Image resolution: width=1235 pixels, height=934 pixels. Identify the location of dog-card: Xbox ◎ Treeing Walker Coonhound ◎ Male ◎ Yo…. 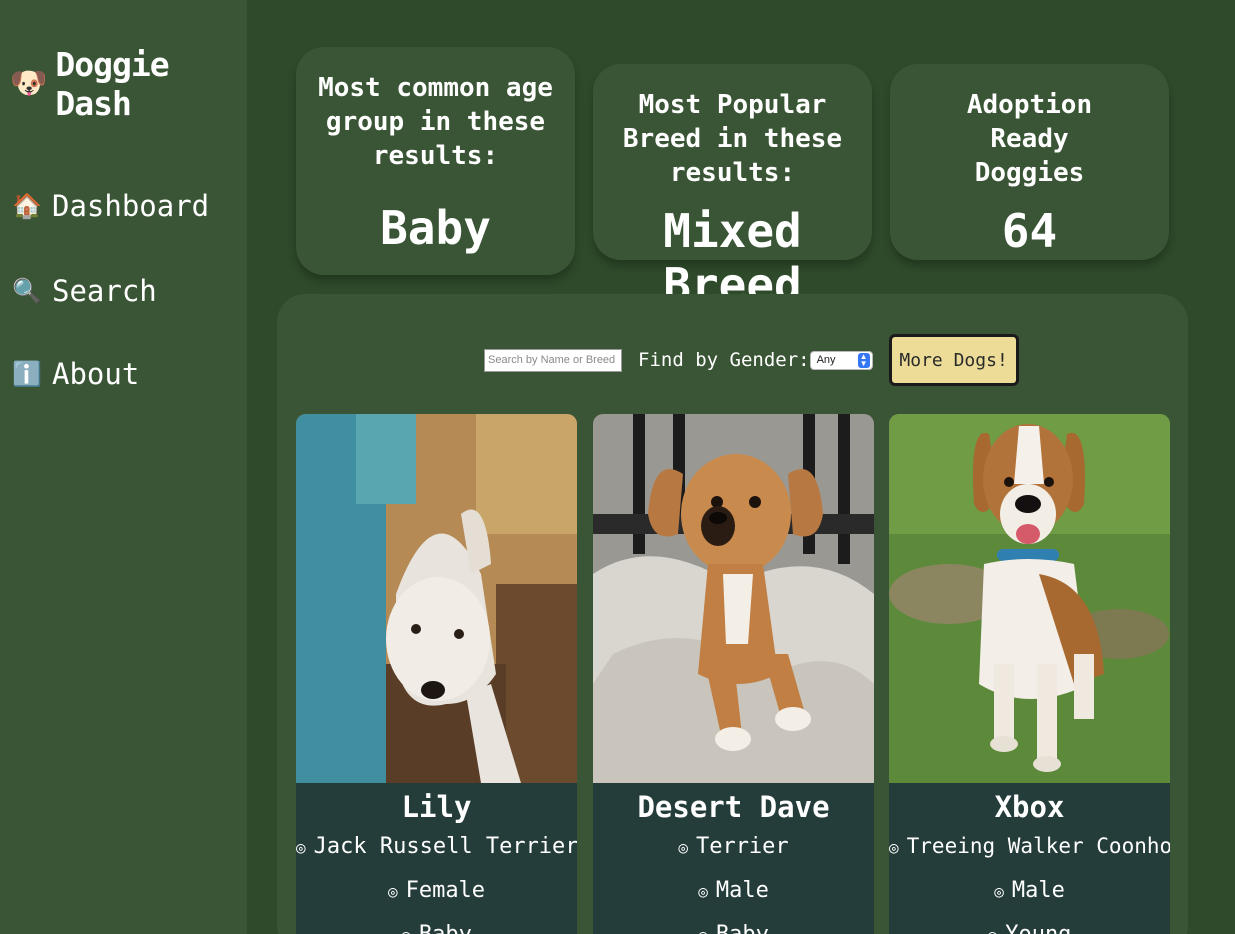
(1029, 674).